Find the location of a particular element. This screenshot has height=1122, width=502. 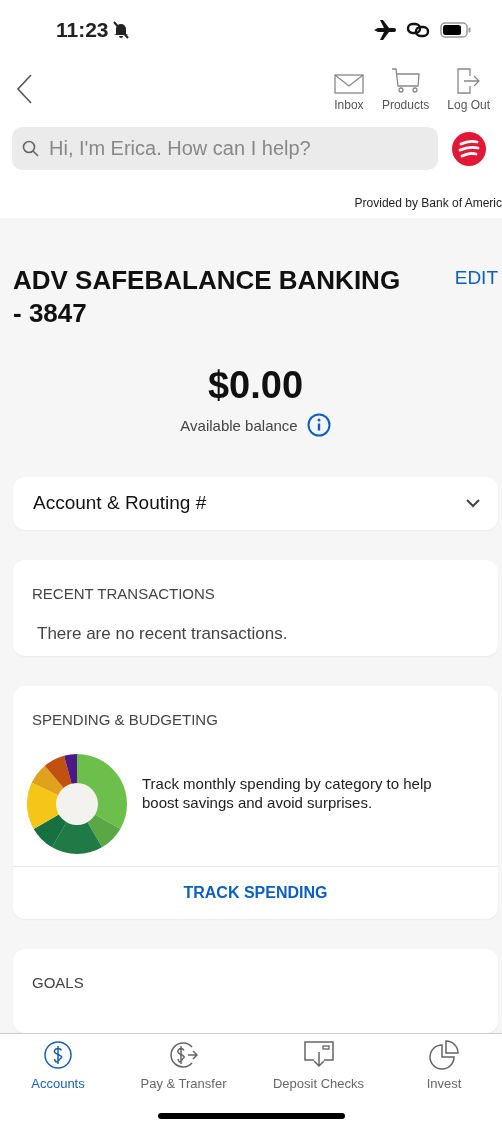

routing-dropdown: Account & Routing # is located at coordinates (255, 503).